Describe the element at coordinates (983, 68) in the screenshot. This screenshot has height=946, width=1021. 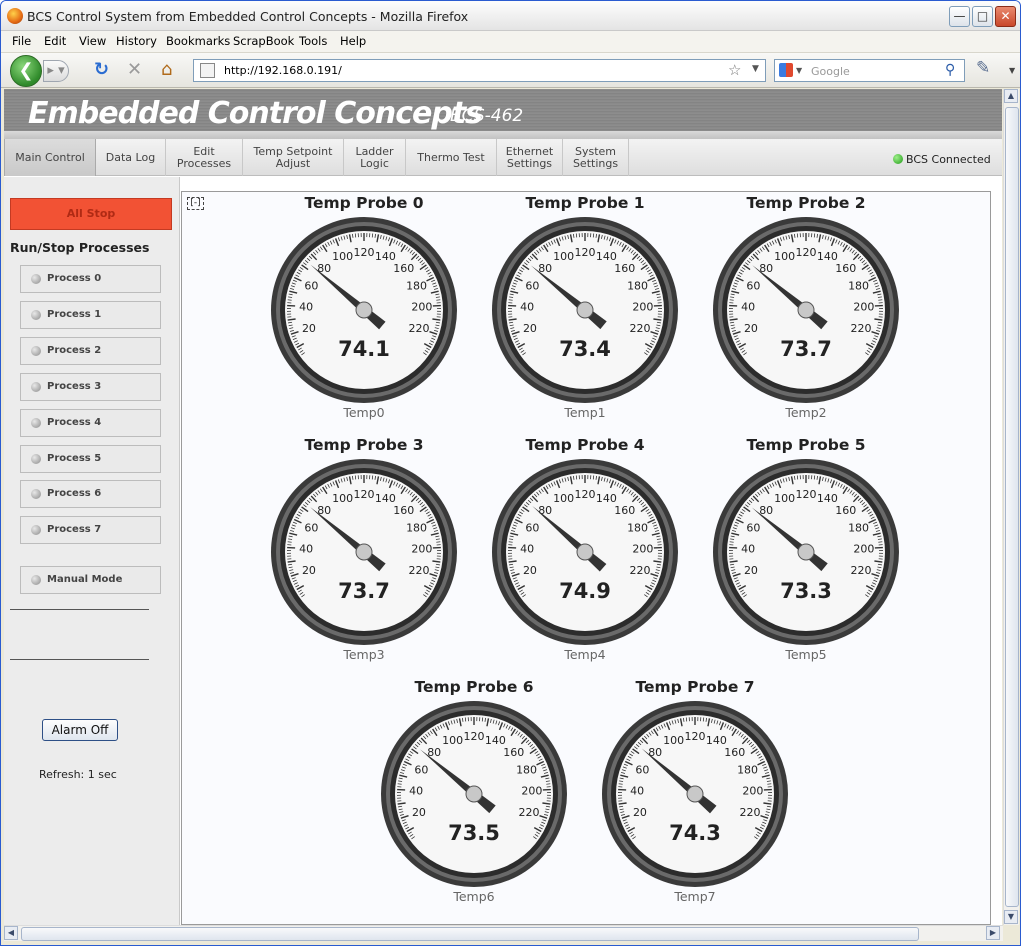
I see `scrapbook-icon: ✎` at that location.